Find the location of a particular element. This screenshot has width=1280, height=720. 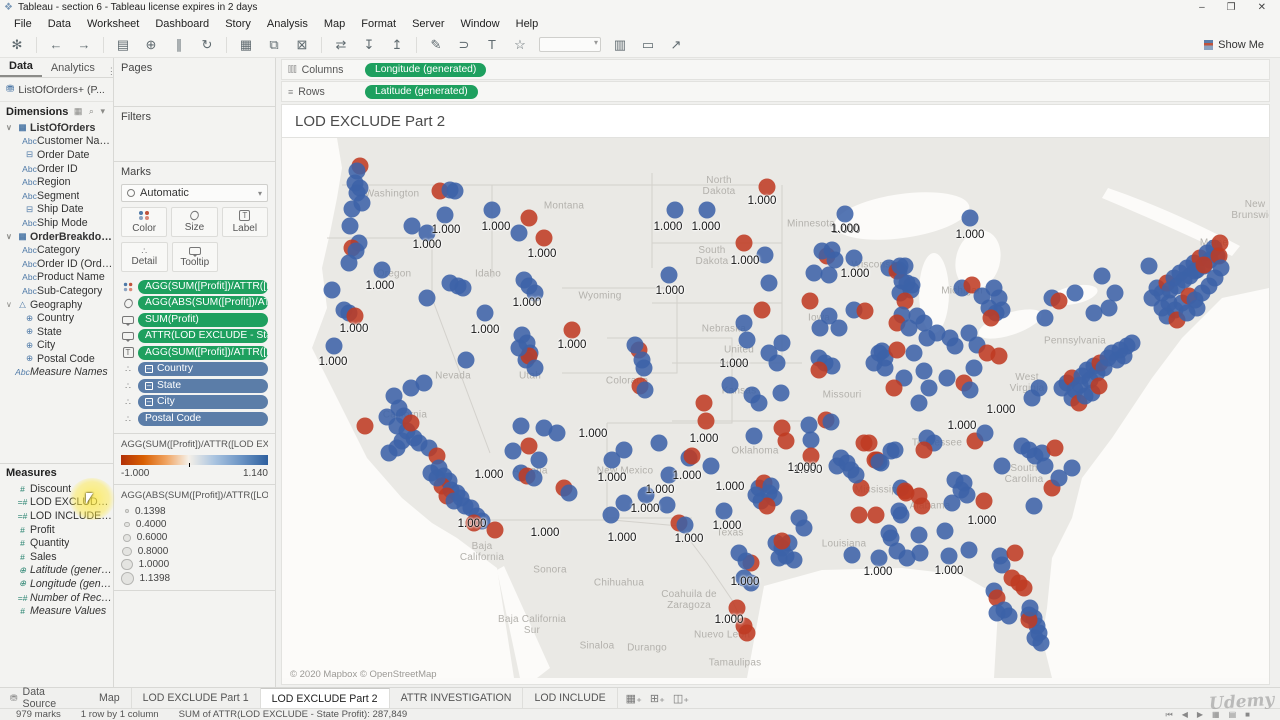

size-legend-item: 0.6000 is located at coordinates (194, 537).